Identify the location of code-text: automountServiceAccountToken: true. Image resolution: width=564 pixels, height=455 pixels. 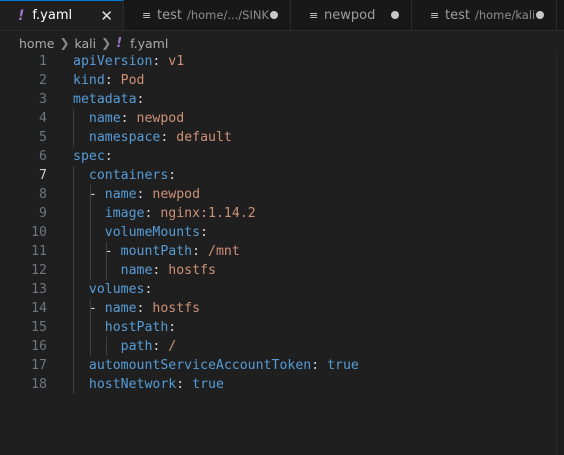
(216, 365).